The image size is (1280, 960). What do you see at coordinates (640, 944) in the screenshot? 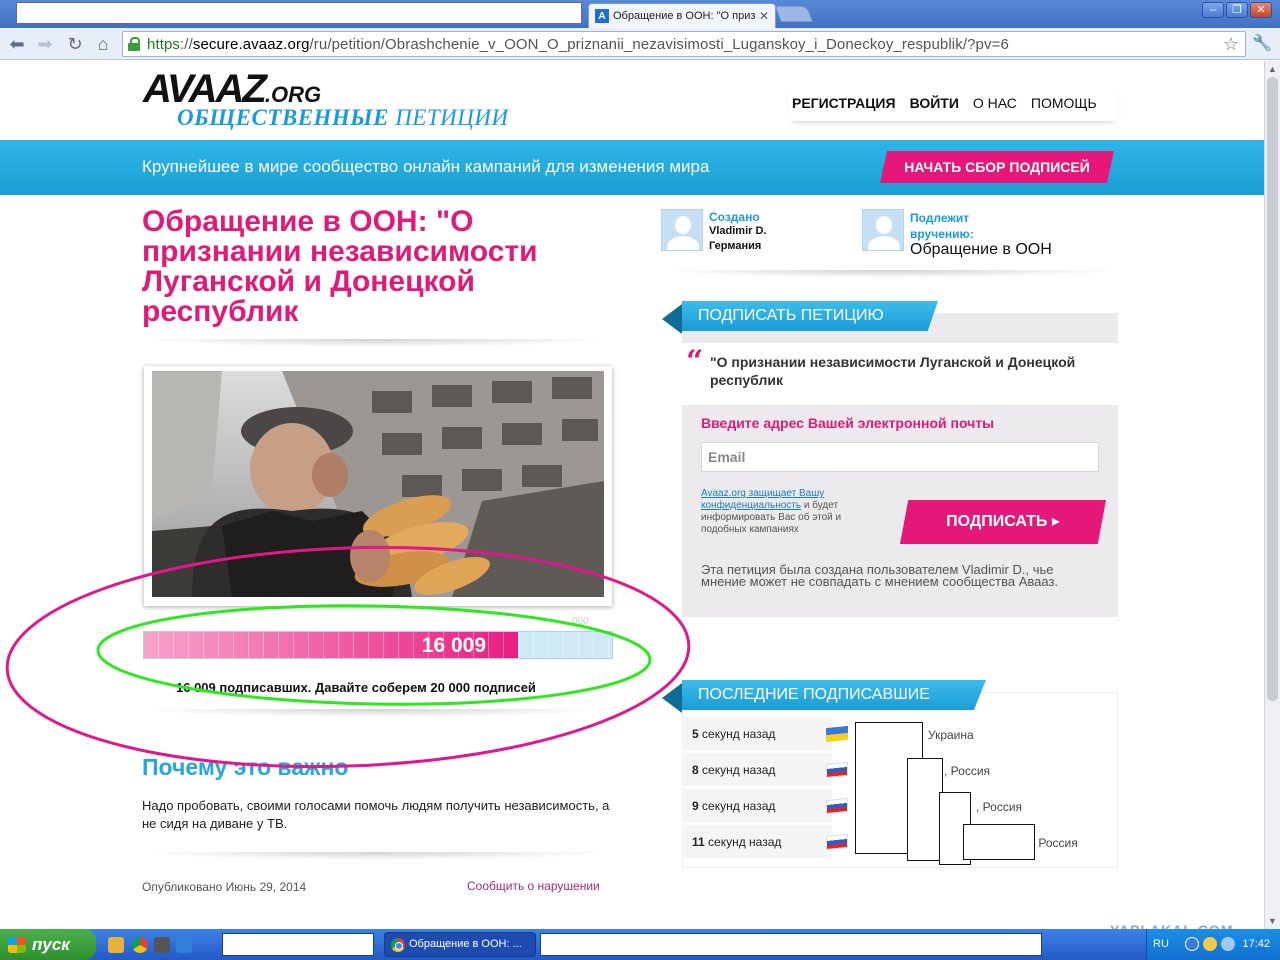
I see `taskbar: пуск Обращение в ООН: ... RU 17:42` at bounding box center [640, 944].